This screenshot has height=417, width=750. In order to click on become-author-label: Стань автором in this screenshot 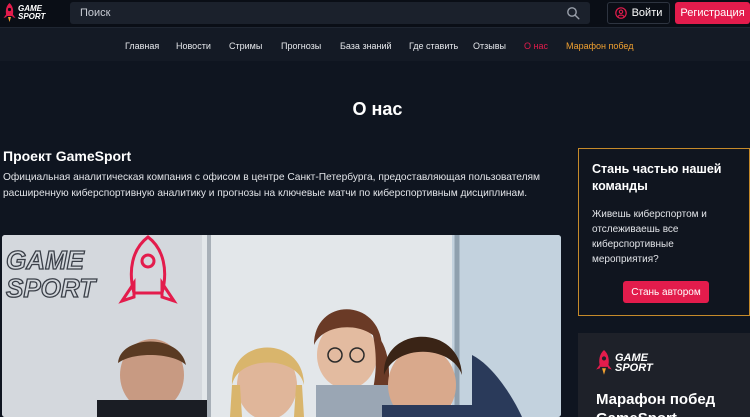, I will do `click(666, 292)`.